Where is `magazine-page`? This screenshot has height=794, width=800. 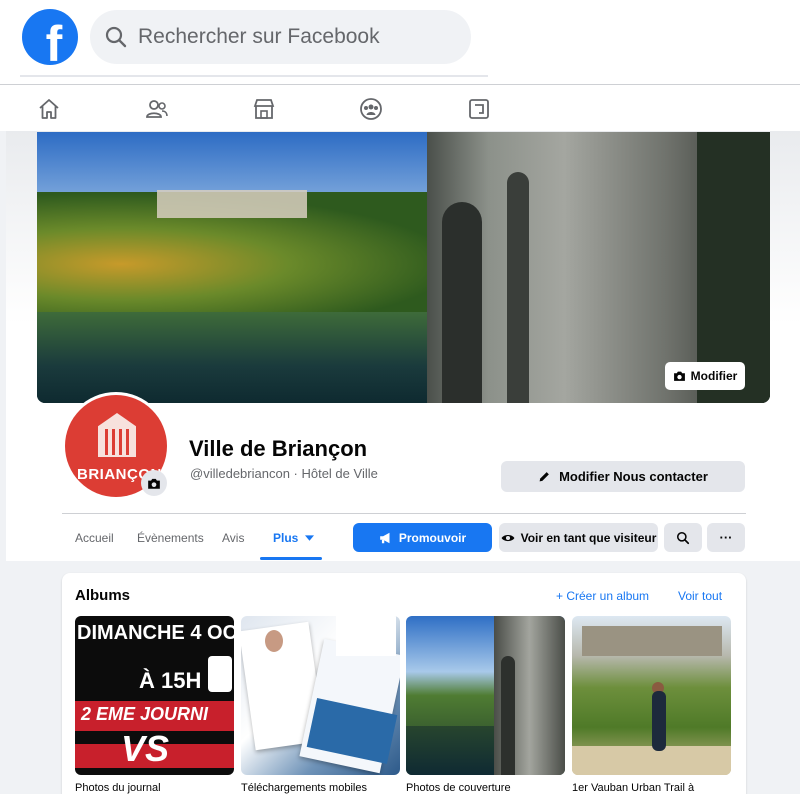 magazine-page is located at coordinates (366, 636).